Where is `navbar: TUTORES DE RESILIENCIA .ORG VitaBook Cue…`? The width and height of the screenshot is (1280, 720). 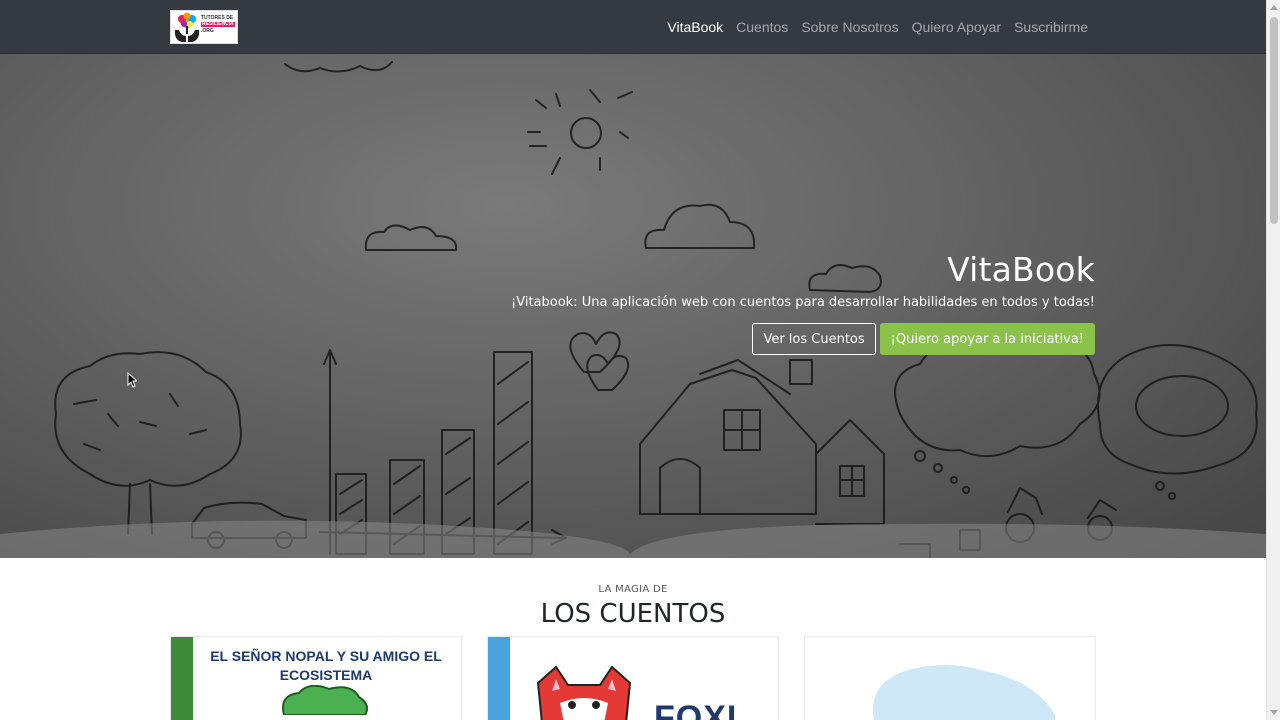 navbar: TUTORES DE RESILIENCIA .ORG VitaBook Cue… is located at coordinates (633, 27).